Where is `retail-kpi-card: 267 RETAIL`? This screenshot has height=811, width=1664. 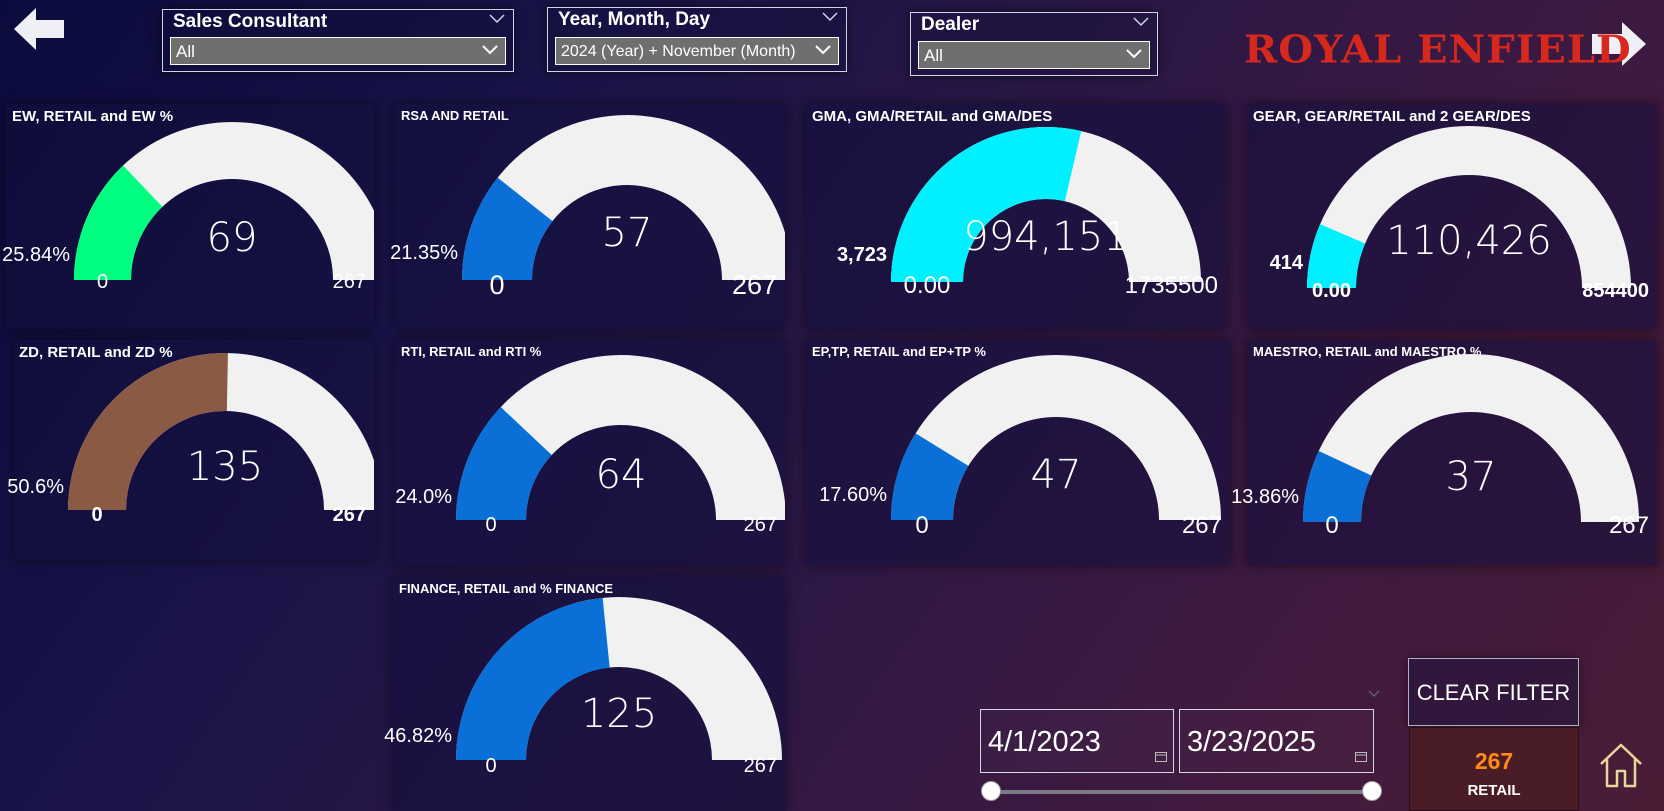
retail-kpi-card: 267 RETAIL is located at coordinates (1494, 769).